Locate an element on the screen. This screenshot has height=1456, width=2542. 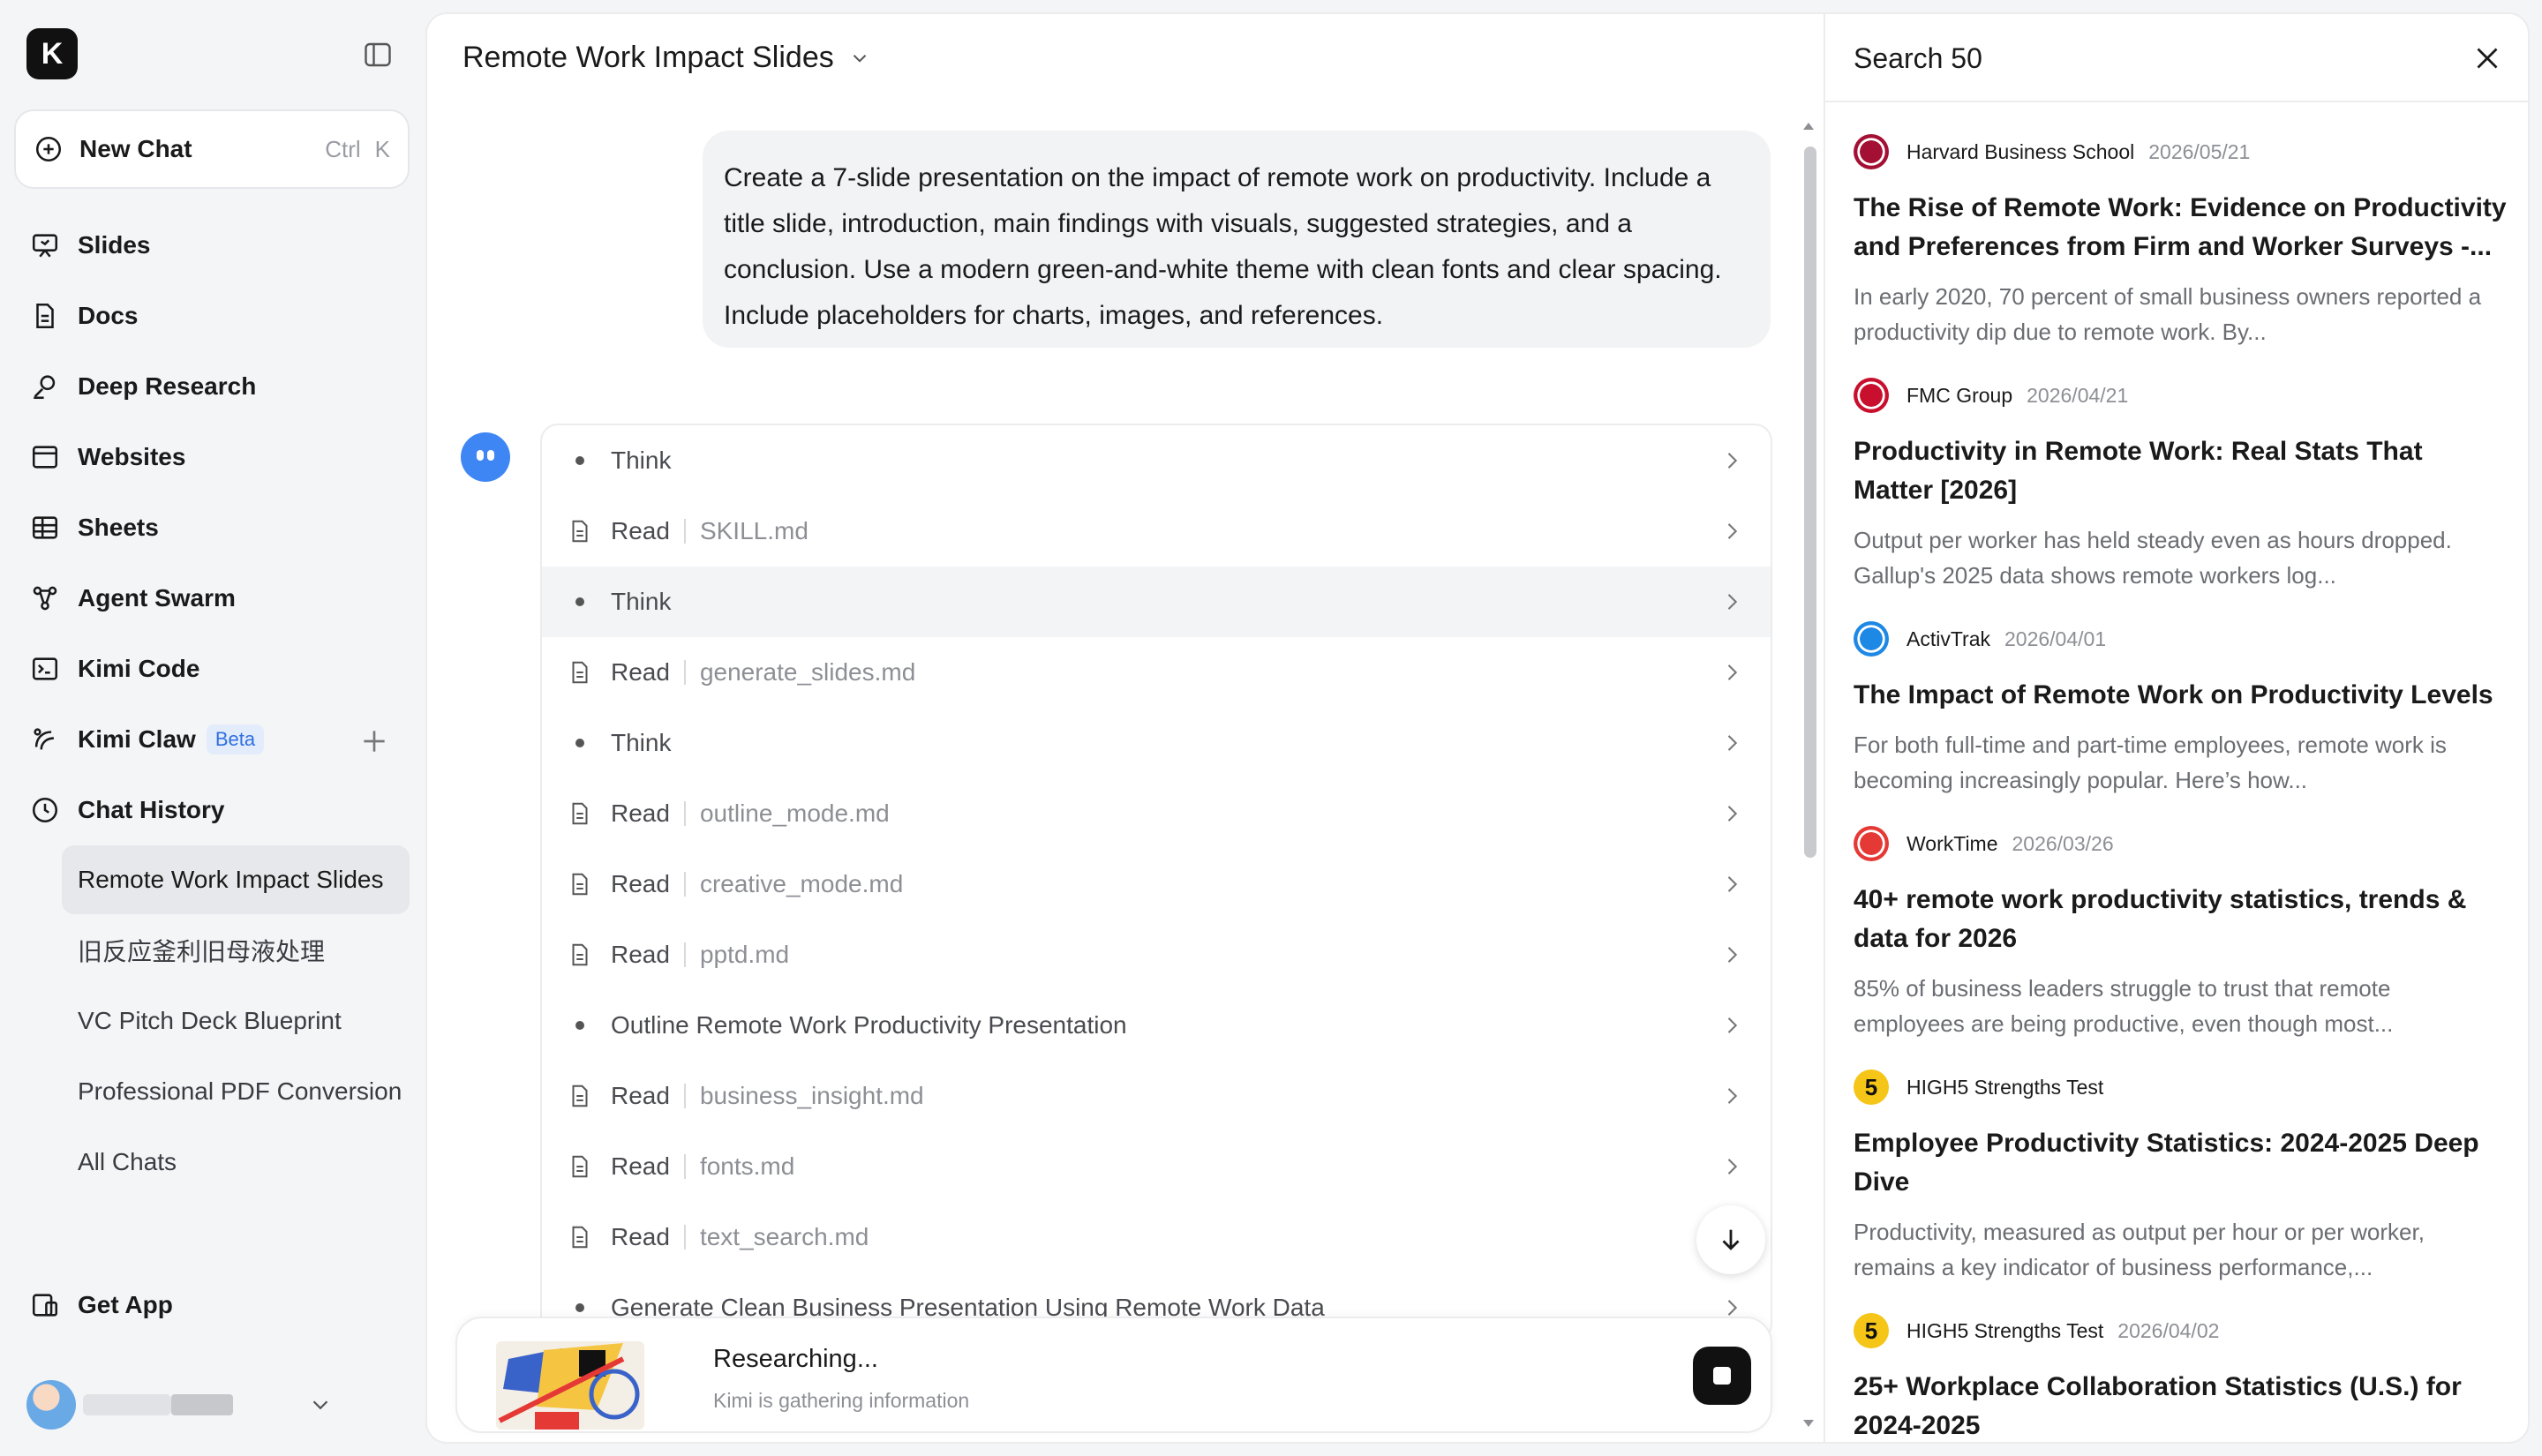
scrollbar-thumb is located at coordinates (1810, 502).